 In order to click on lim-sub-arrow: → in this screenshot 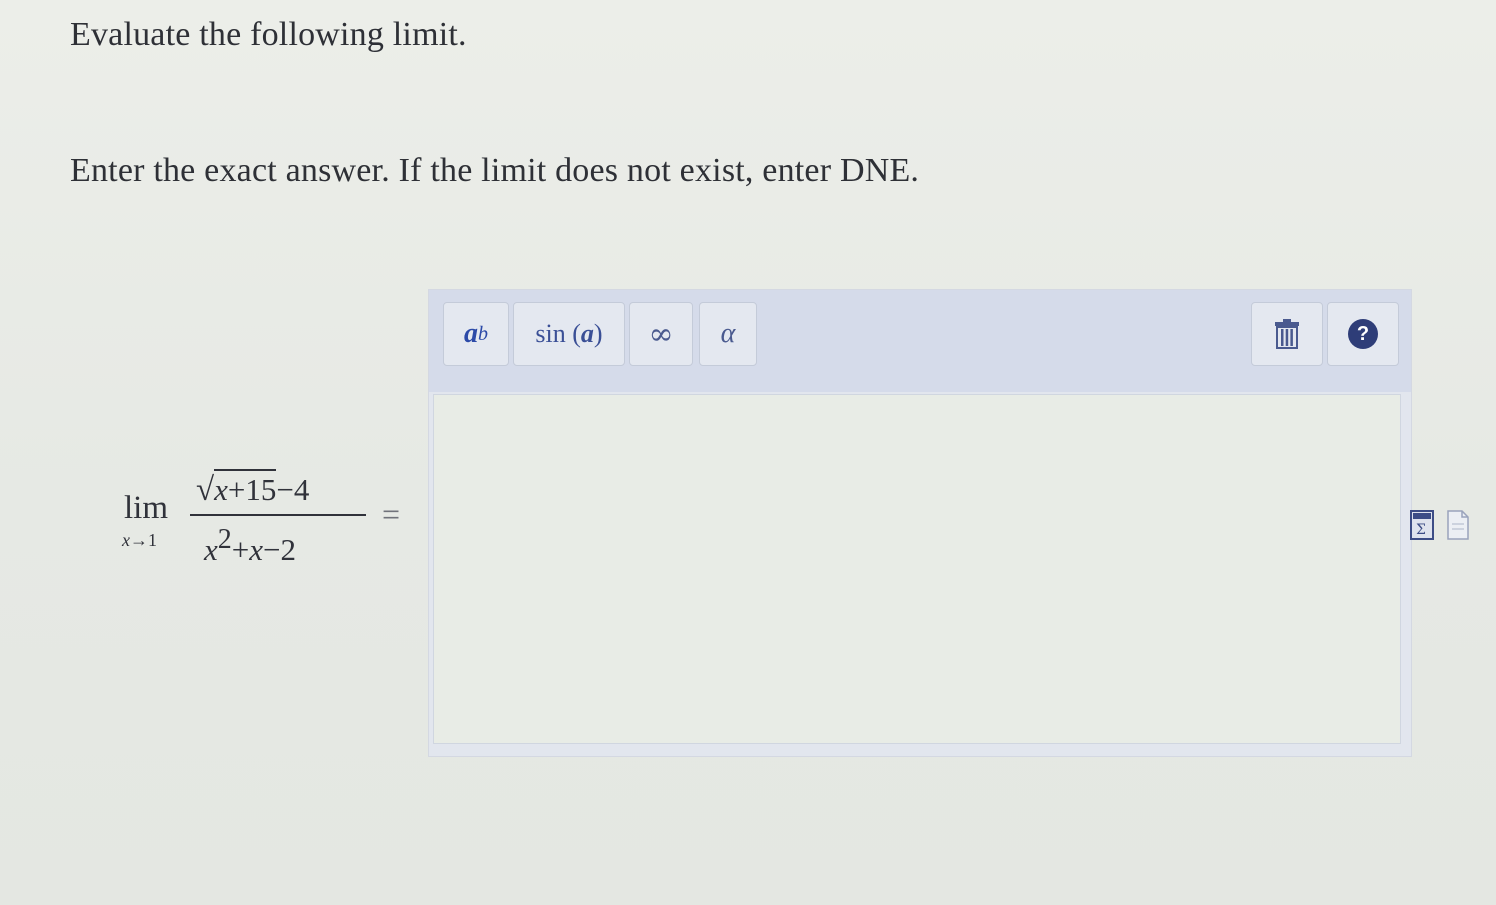, I will do `click(139, 540)`.